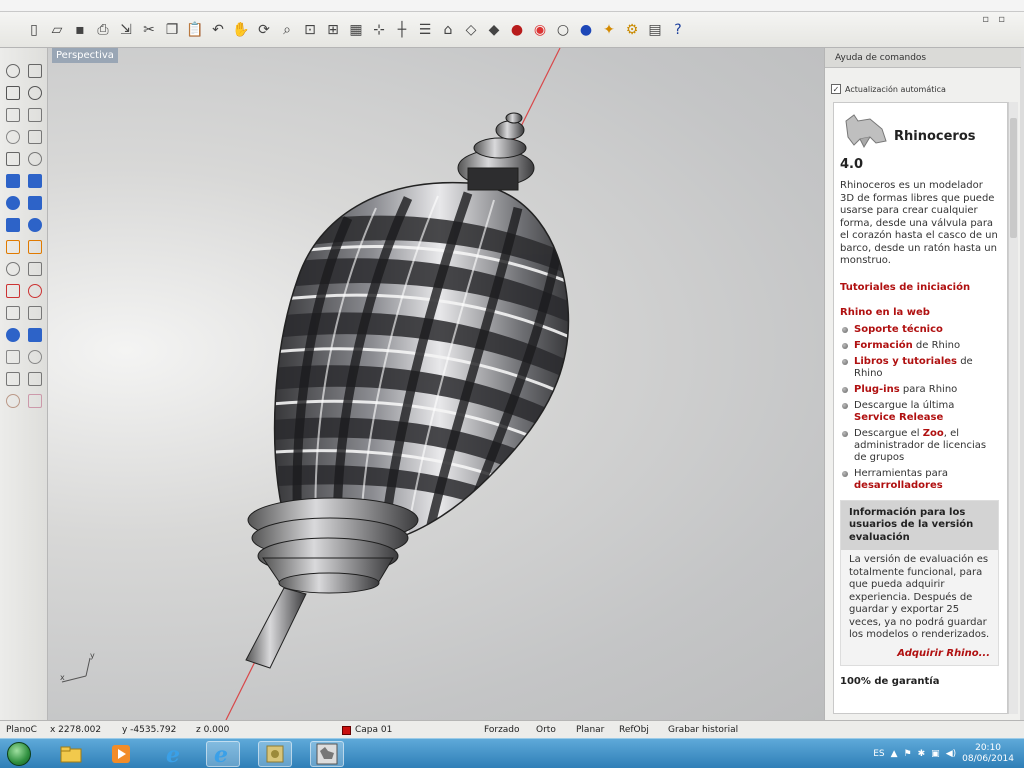 Image resolution: width=1024 pixels, height=768 pixels. What do you see at coordinates (121, 754) in the screenshot?
I see `media-player-icon` at bounding box center [121, 754].